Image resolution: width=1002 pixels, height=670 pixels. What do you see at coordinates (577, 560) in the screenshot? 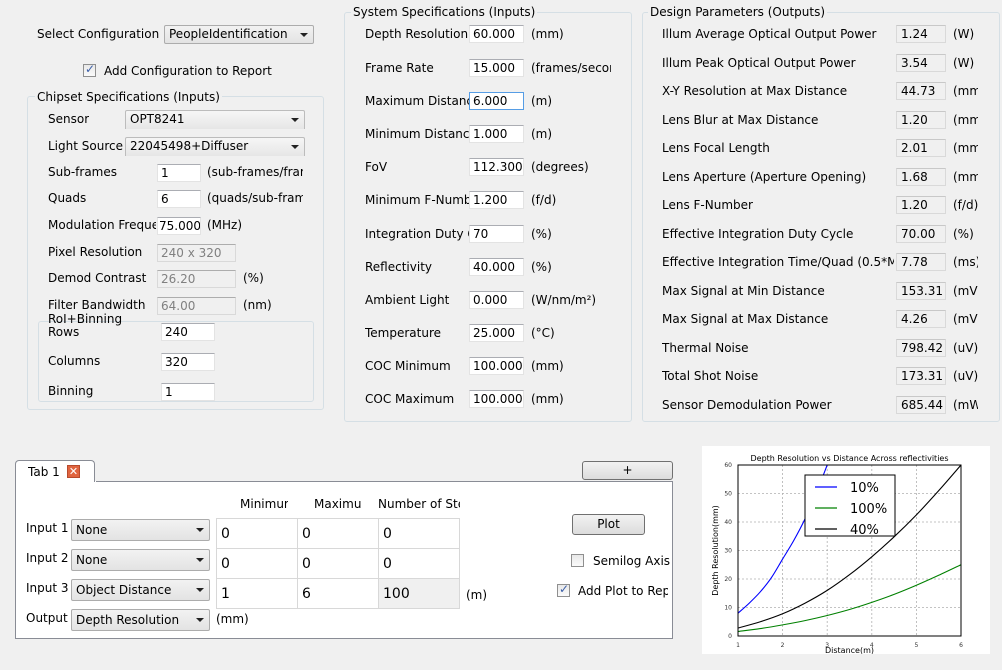
I see `semilog-axis-checkbox` at bounding box center [577, 560].